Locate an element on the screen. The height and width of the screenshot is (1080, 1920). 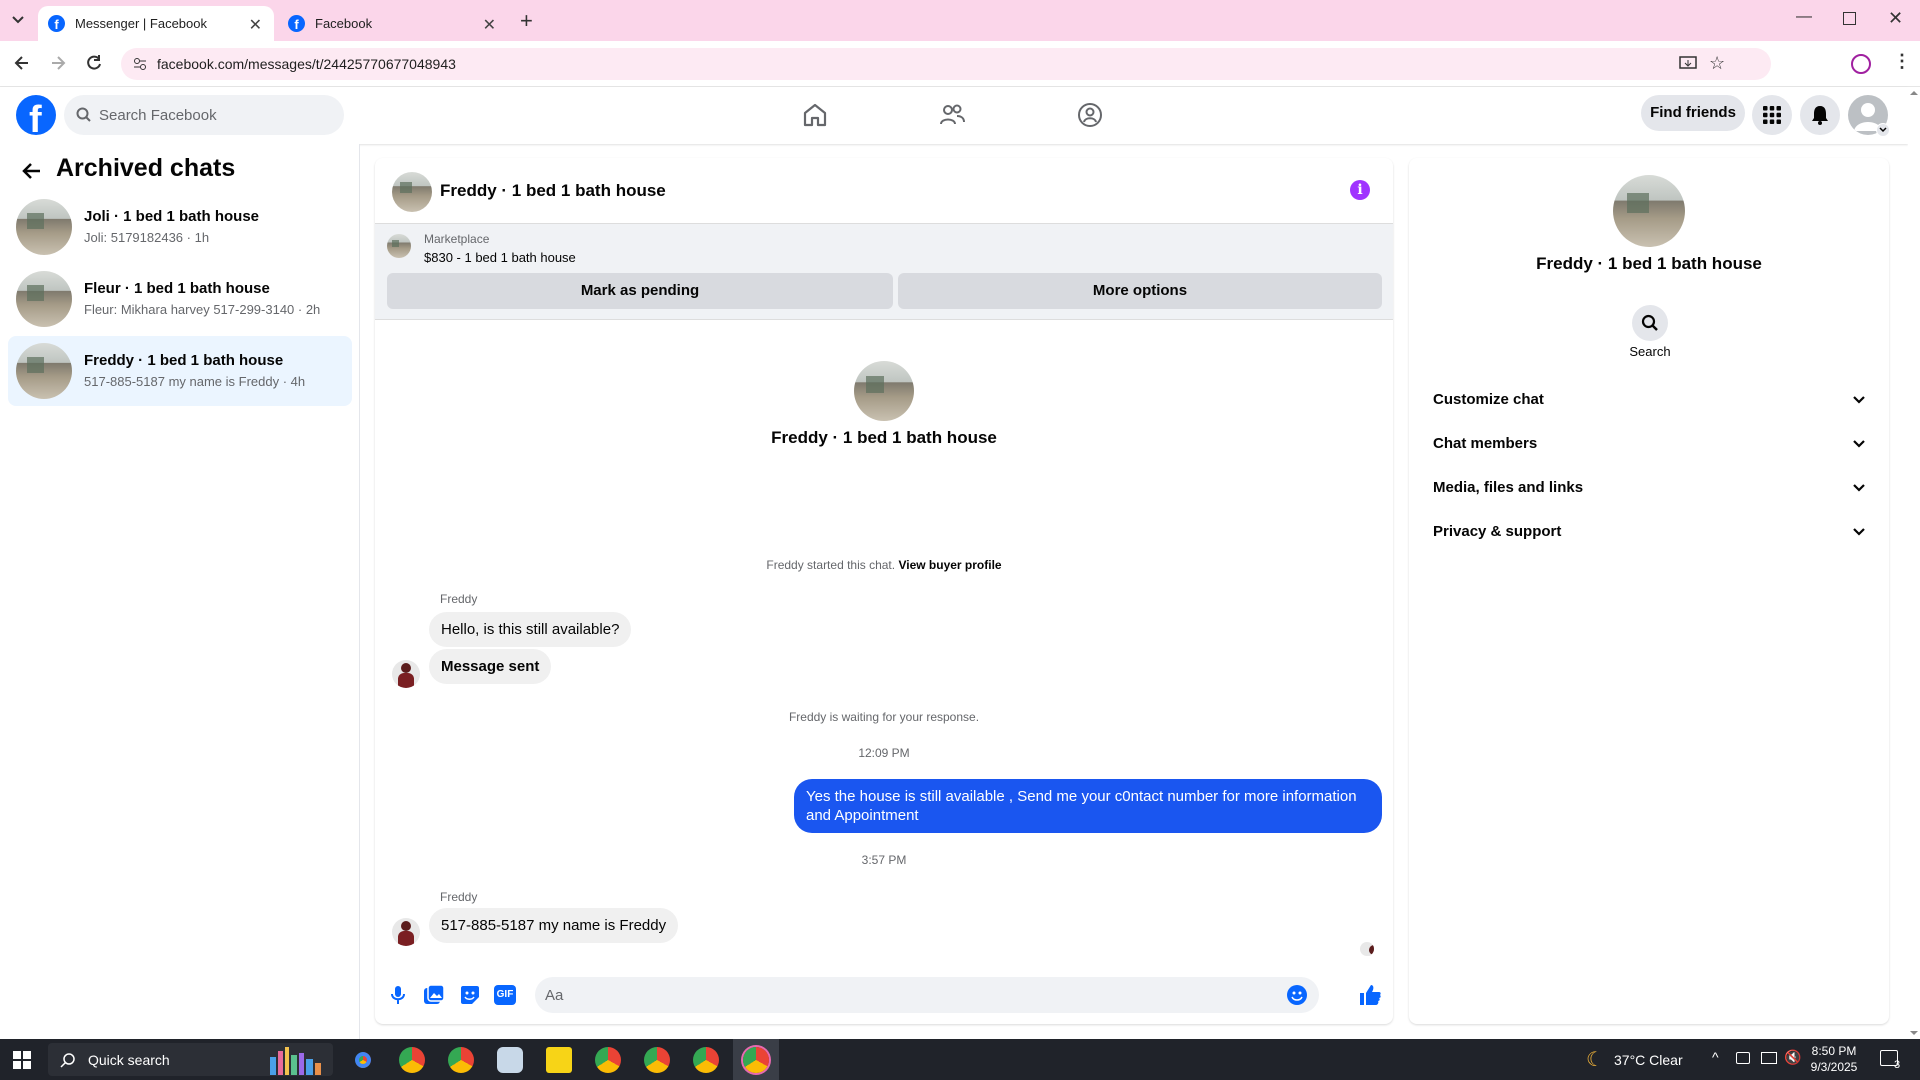
chat-title: Freddy · 1 bed 1 bath house is located at coordinates (553, 191).